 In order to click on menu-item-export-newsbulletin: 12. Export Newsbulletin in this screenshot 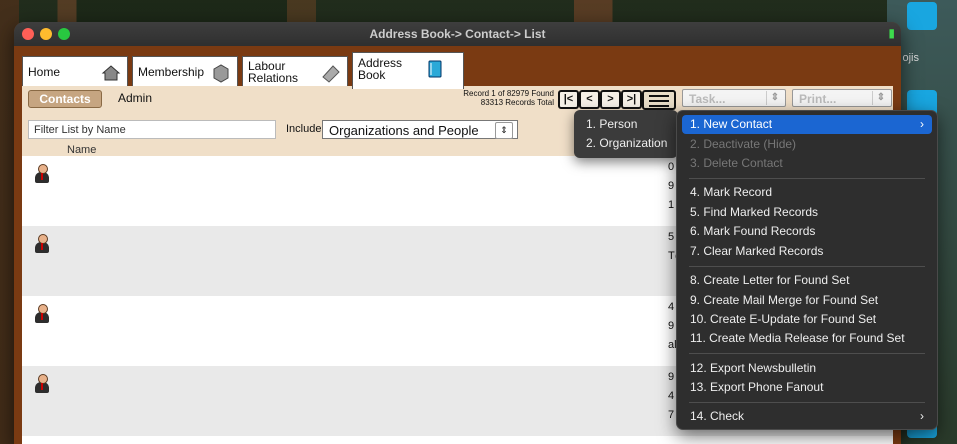, I will do `click(807, 368)`.